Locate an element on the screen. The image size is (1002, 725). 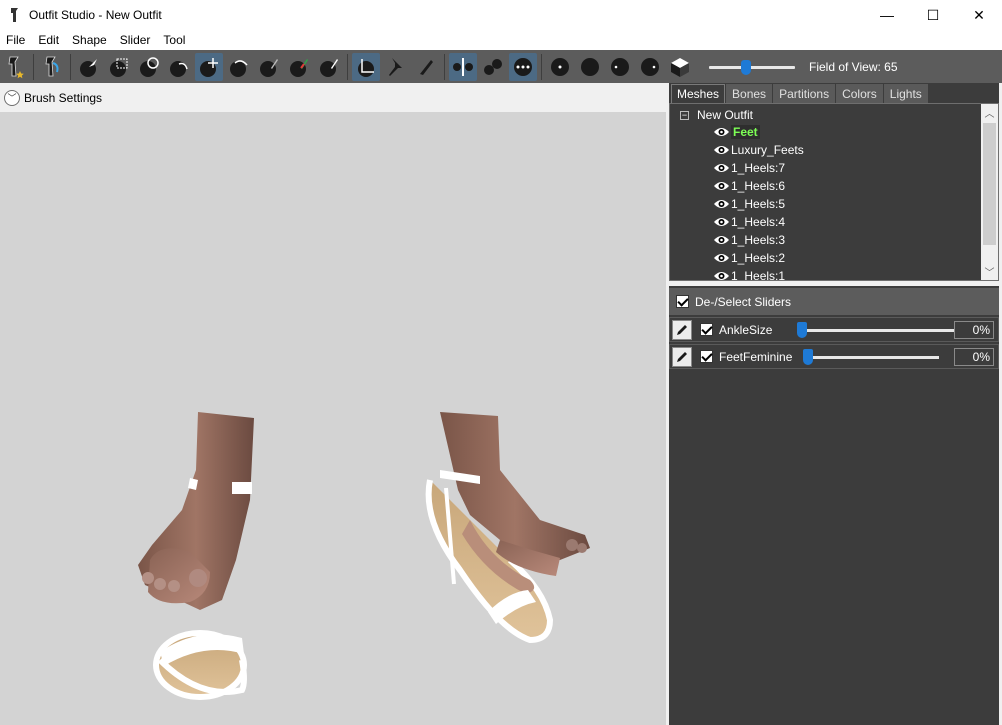
field-of-view-slider is located at coordinates (752, 67).